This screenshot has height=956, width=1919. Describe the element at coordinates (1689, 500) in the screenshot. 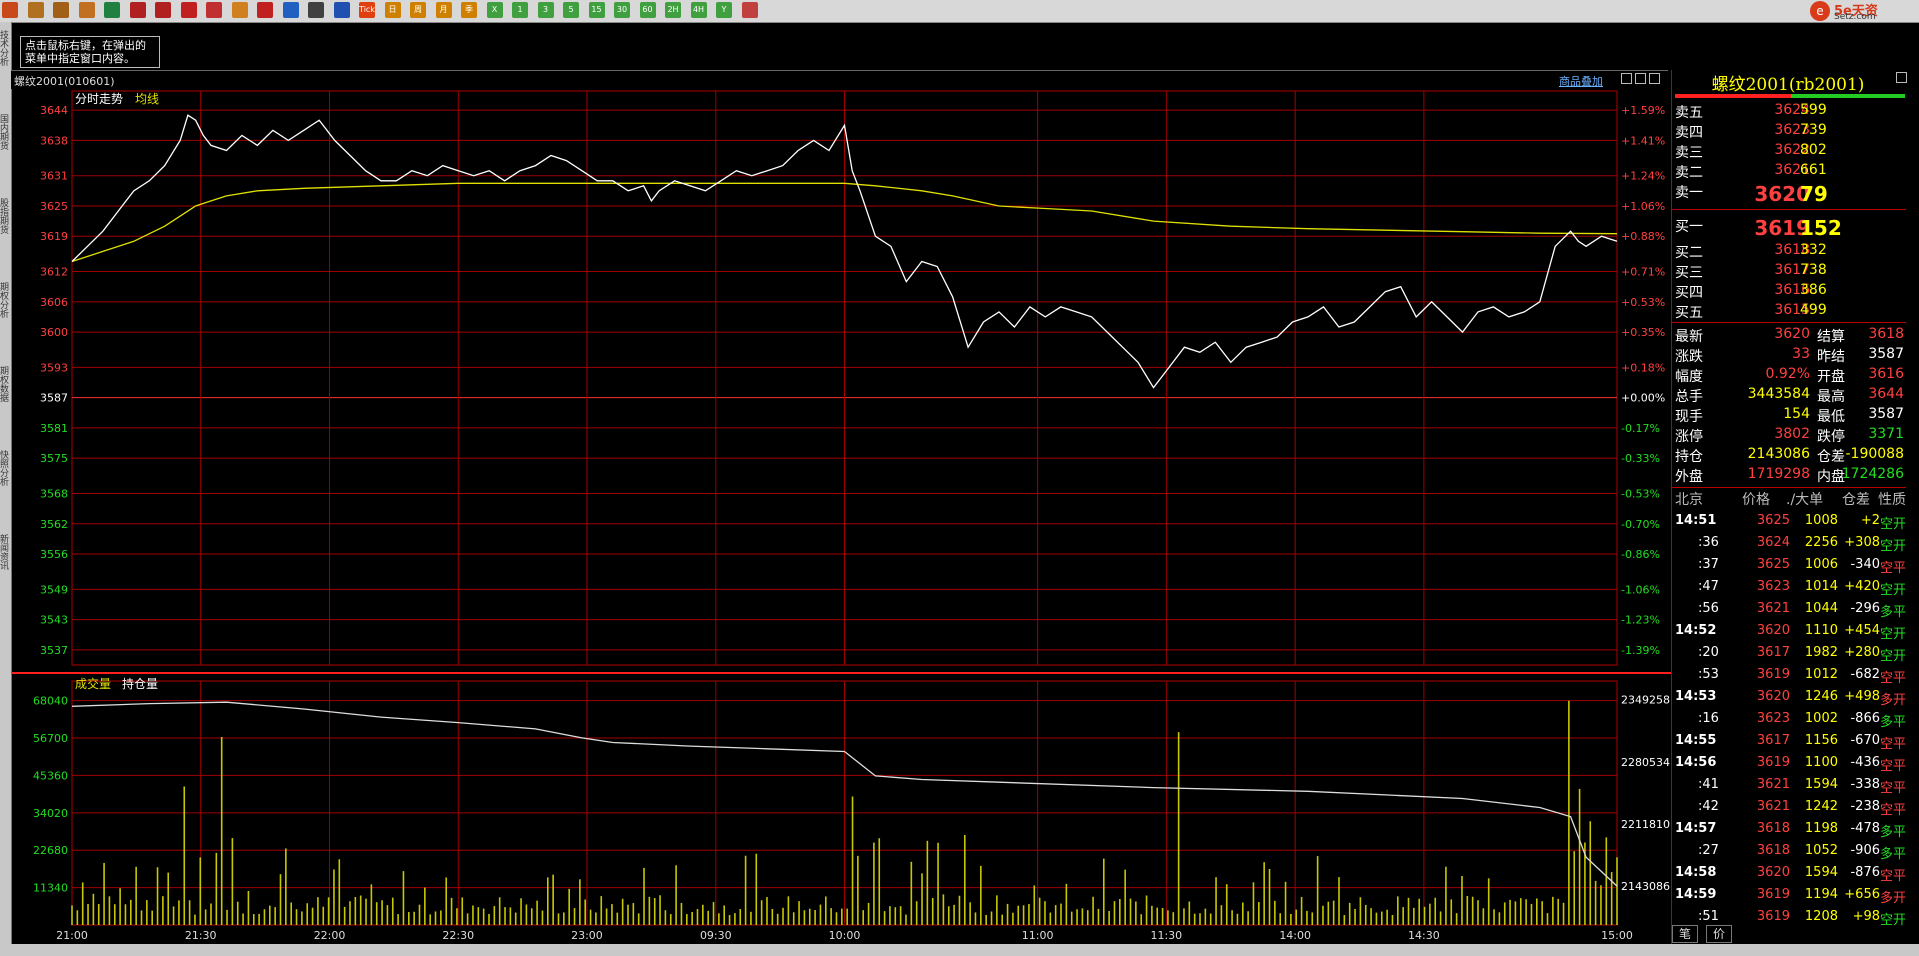

I see `th-time: 北京` at that location.